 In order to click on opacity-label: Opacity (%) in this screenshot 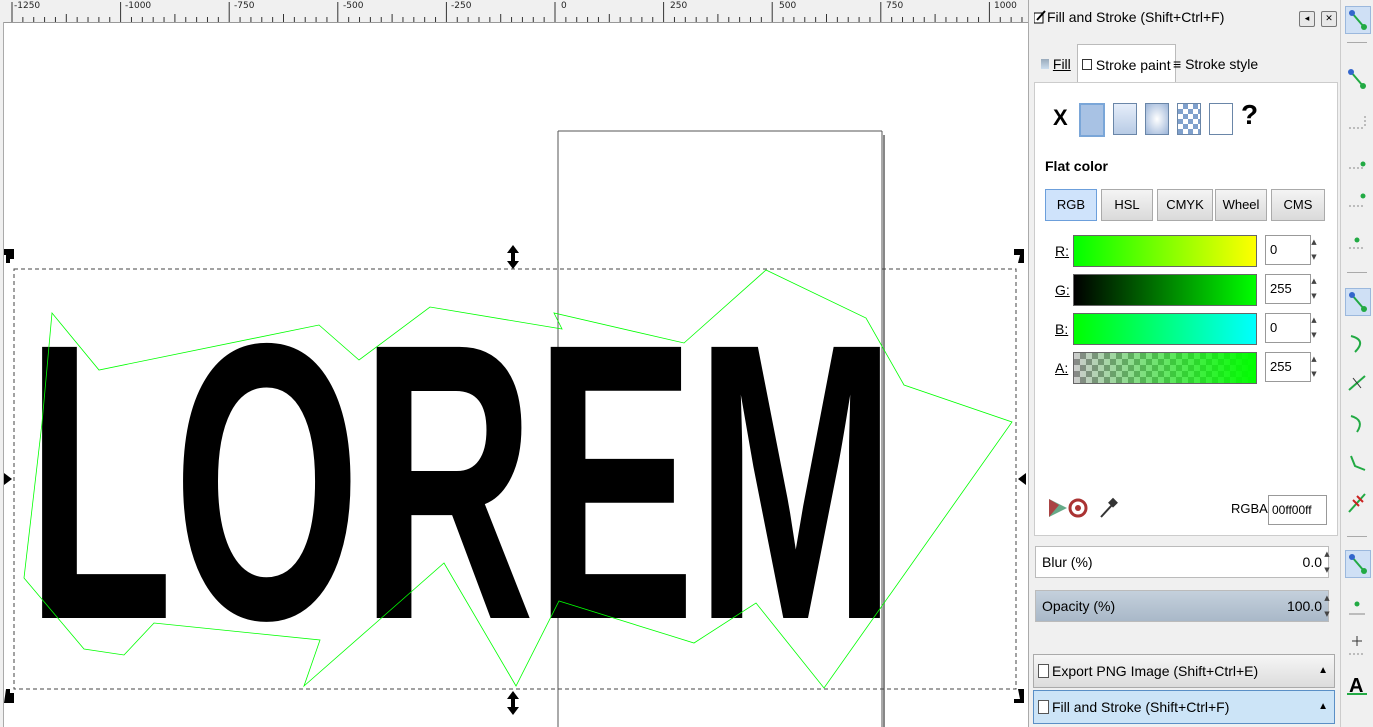, I will do `click(1079, 606)`.